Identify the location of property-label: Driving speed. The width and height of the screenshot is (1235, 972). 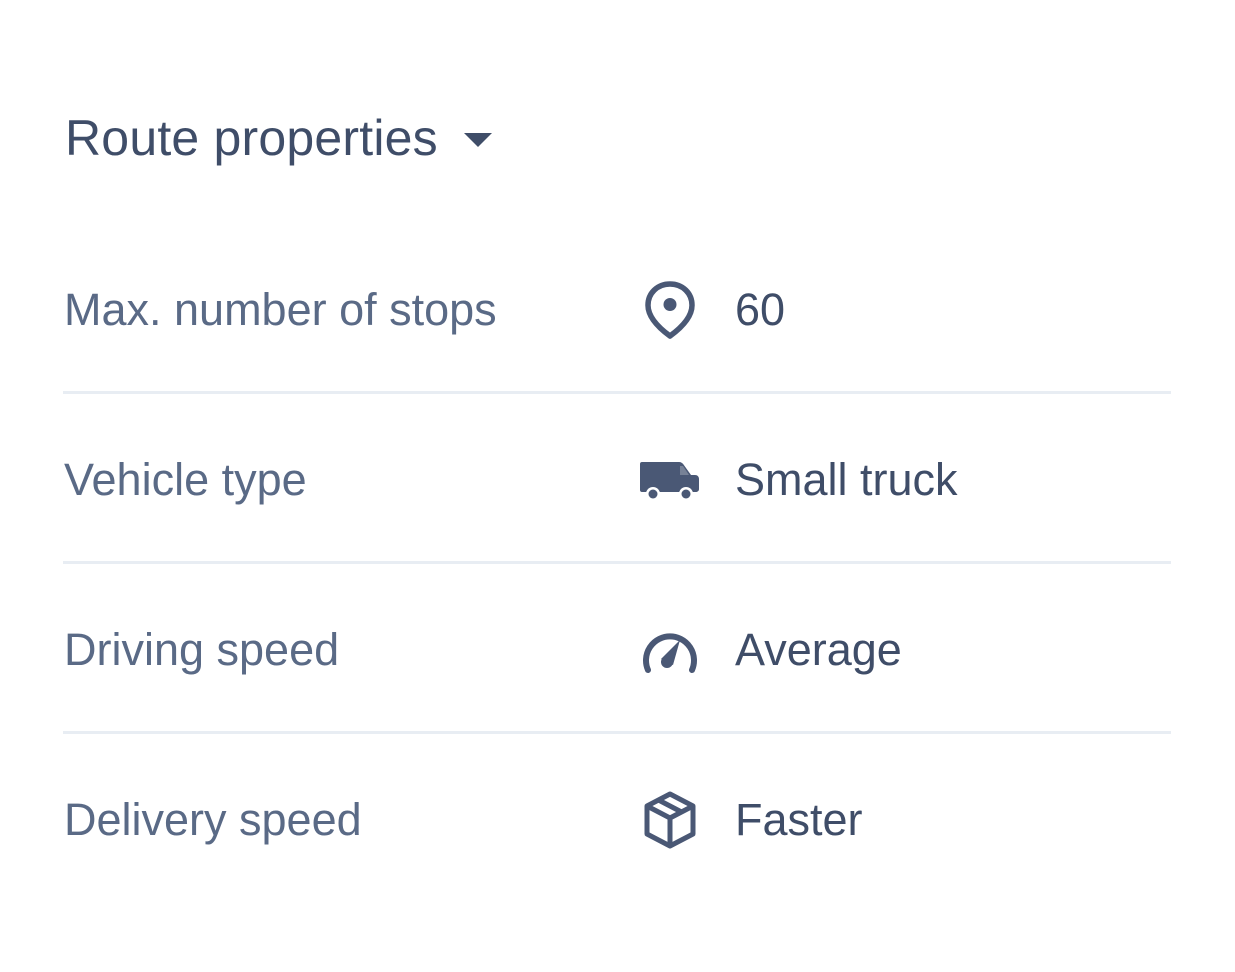
(202, 649).